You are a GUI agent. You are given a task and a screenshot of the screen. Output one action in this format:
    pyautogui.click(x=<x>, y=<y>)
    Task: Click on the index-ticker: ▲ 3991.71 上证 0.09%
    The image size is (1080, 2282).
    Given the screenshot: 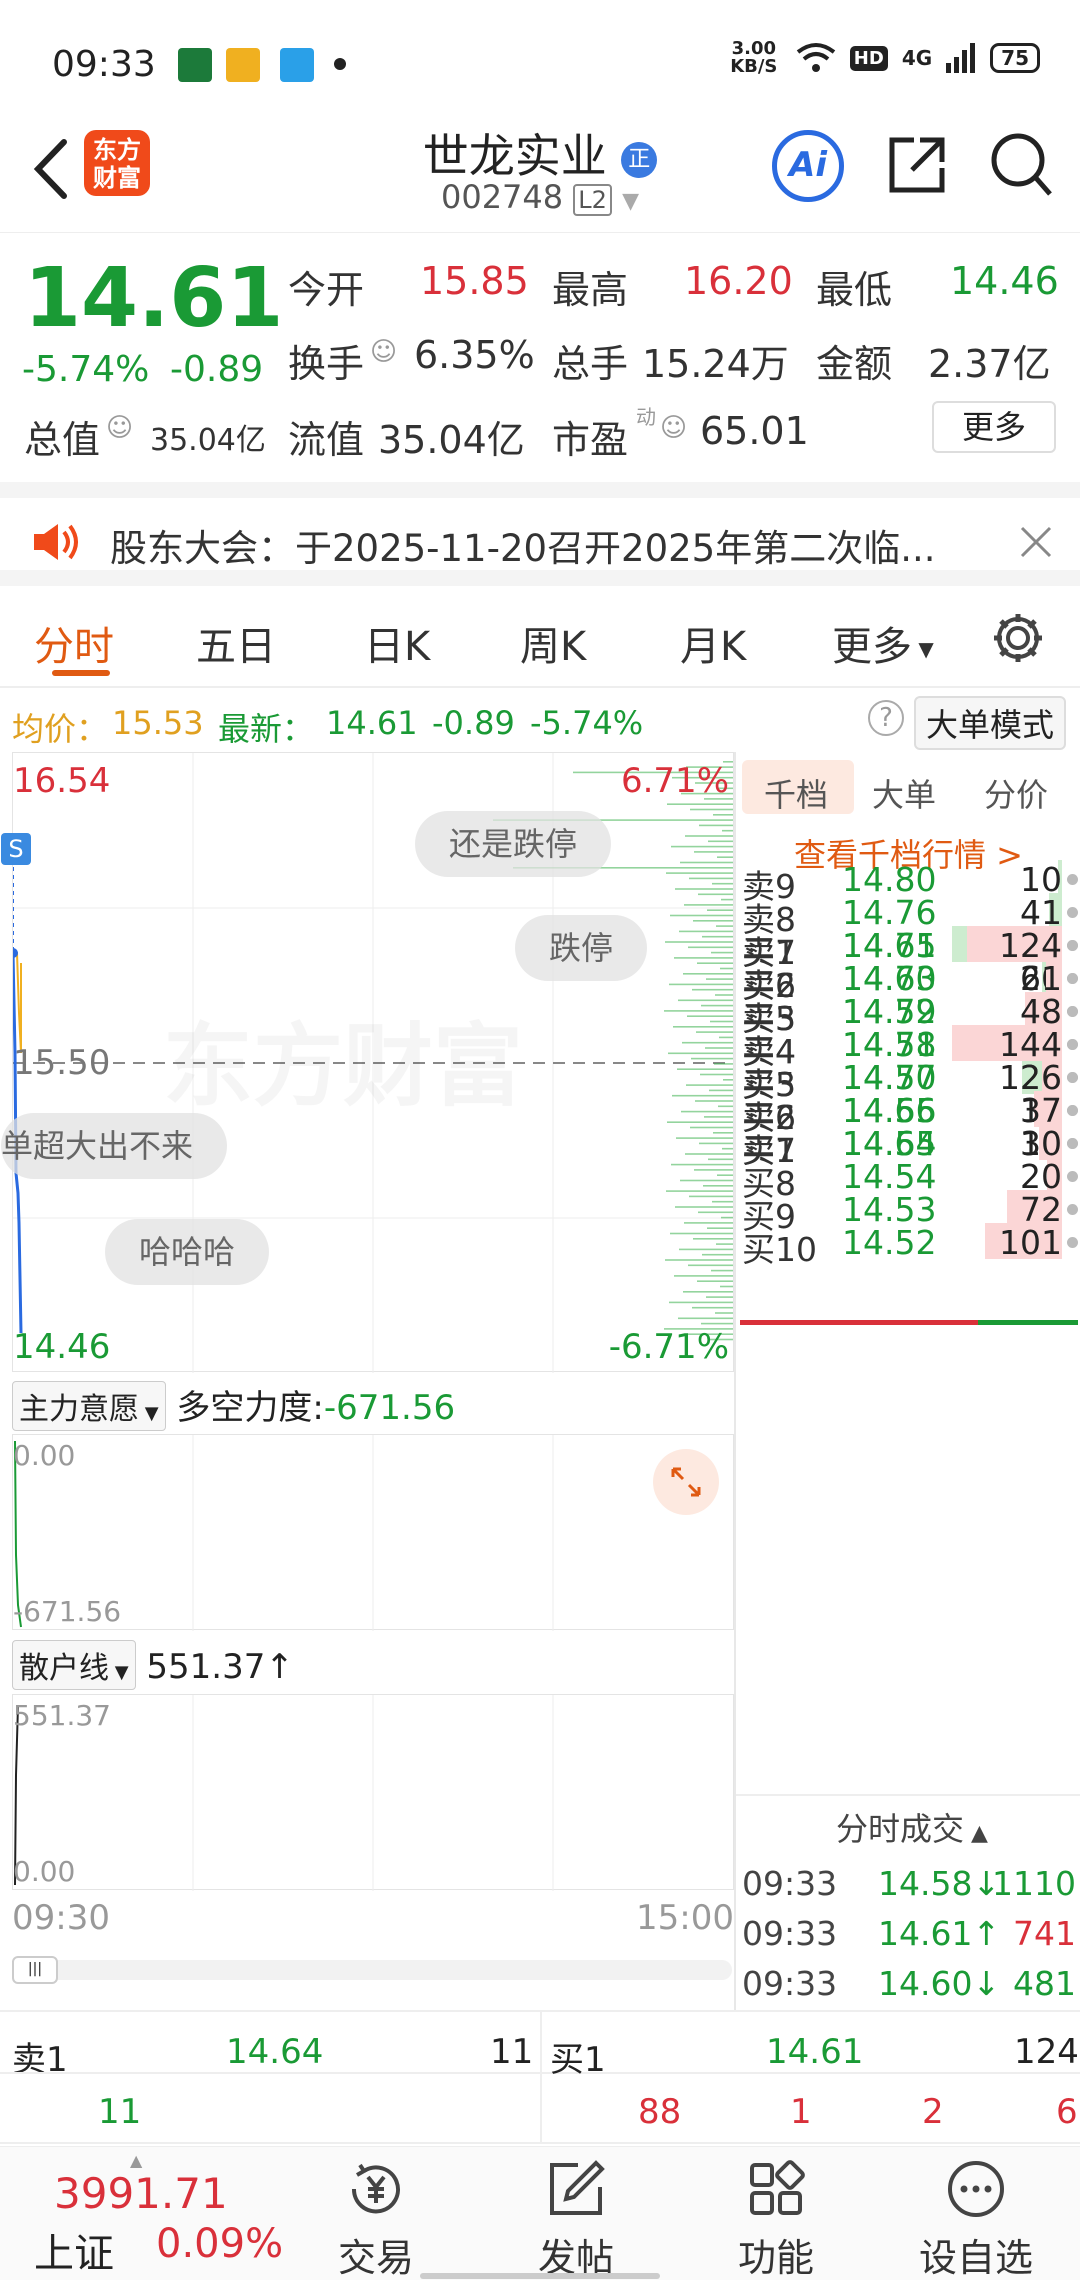 What is the action you would take?
    pyautogui.click(x=151, y=2214)
    